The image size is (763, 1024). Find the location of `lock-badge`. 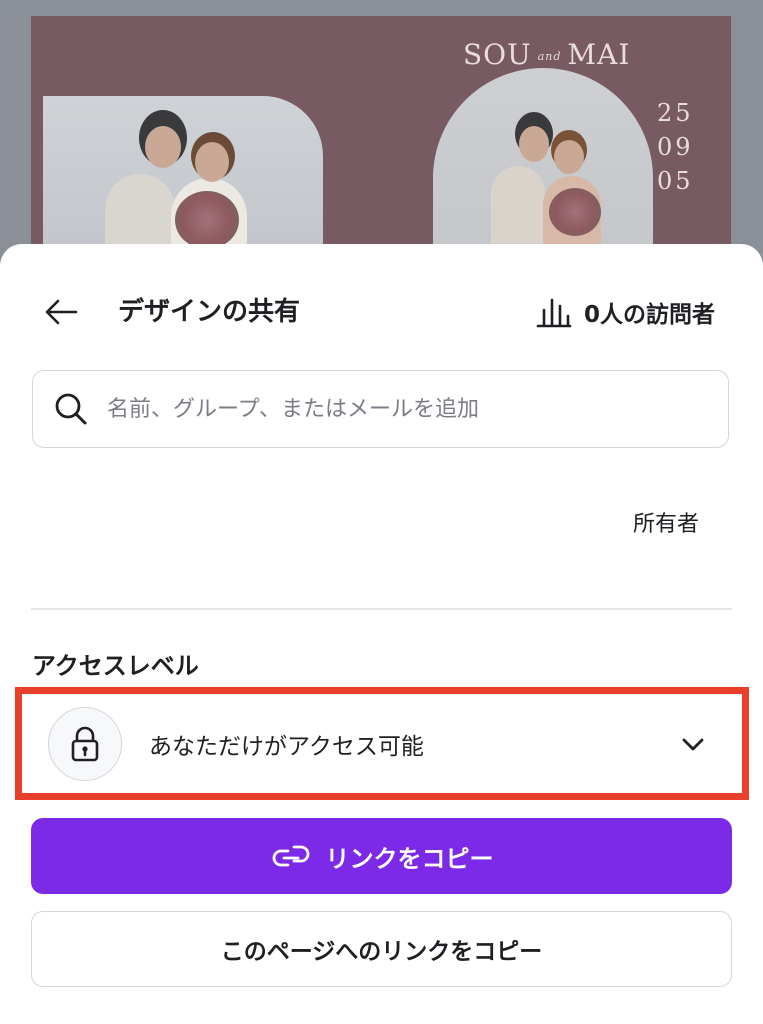

lock-badge is located at coordinates (85, 744).